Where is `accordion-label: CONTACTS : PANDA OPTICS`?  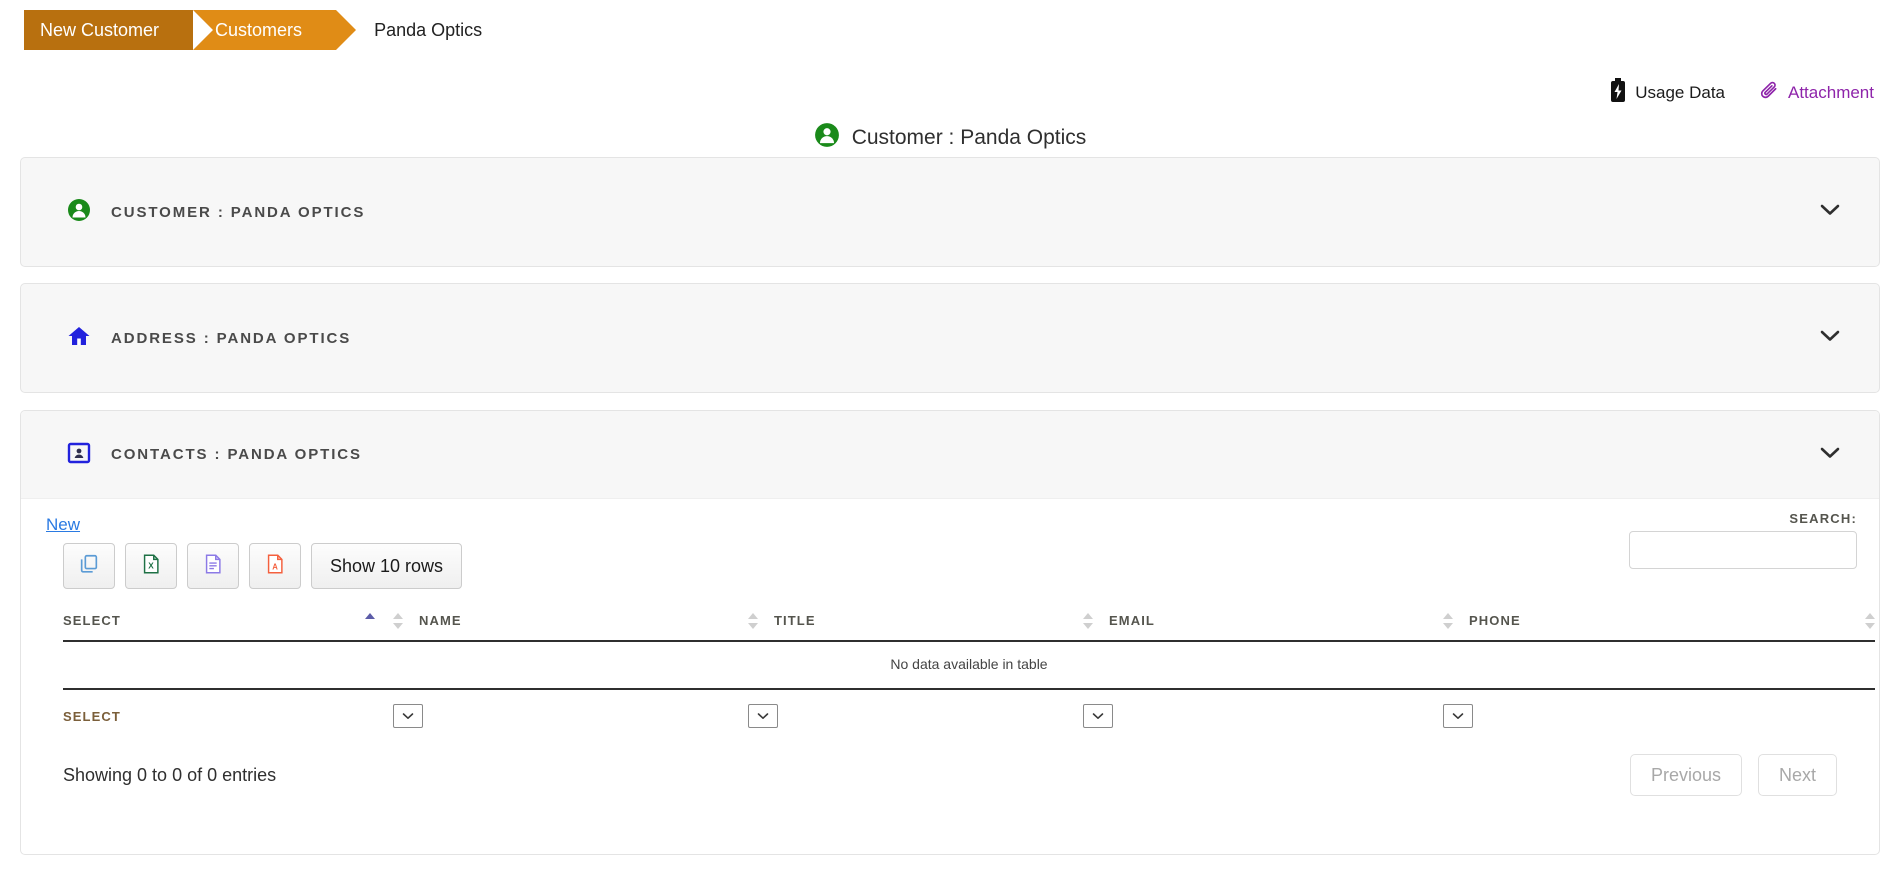 accordion-label: CONTACTS : PANDA OPTICS is located at coordinates (236, 454).